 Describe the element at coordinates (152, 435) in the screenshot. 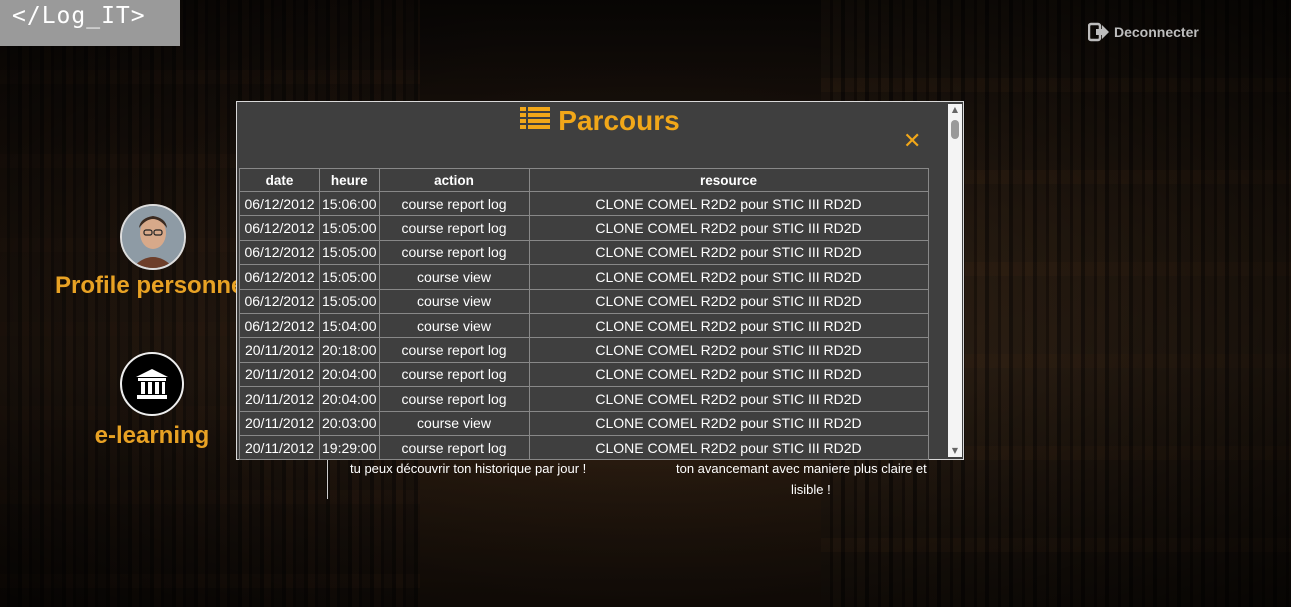

I see `elearning-label: e-learning` at that location.